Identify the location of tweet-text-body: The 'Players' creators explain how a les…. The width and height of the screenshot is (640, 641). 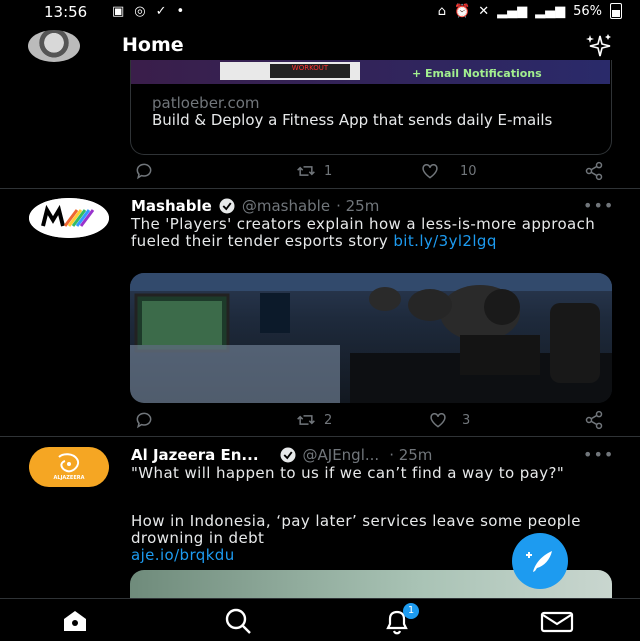
(363, 232).